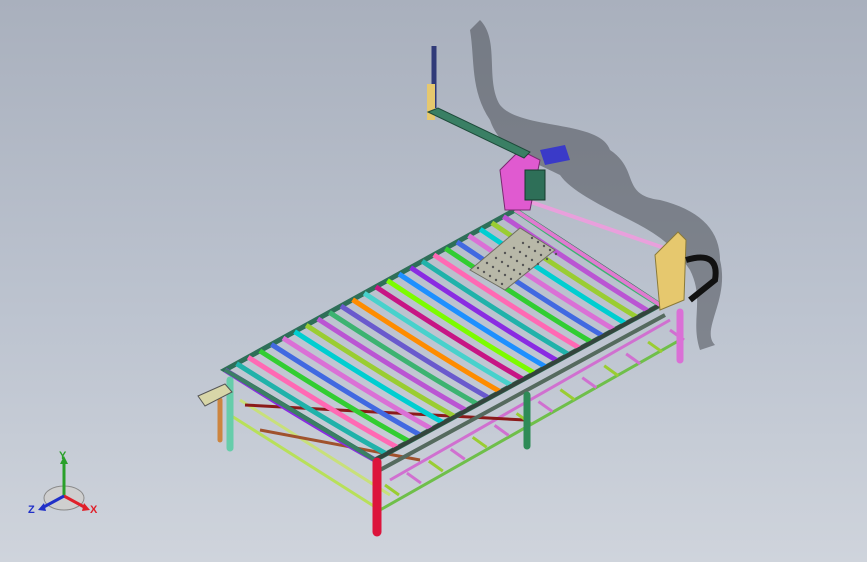 The height and width of the screenshot is (562, 867). What do you see at coordinates (513, 259) in the screenshot?
I see `perforated-plate` at bounding box center [513, 259].